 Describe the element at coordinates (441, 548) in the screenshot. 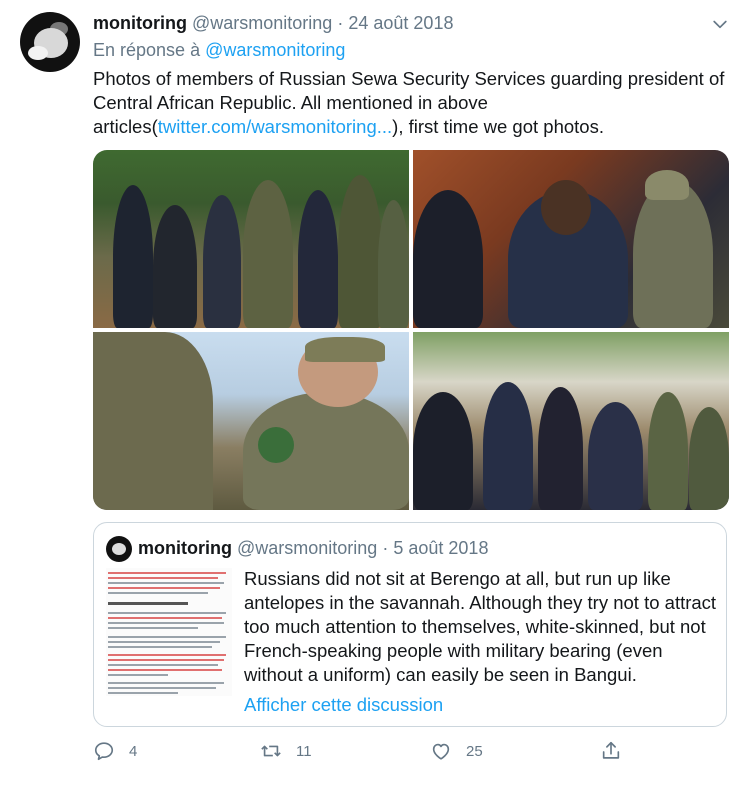

I see `quoted-date: 5 août 2018` at that location.